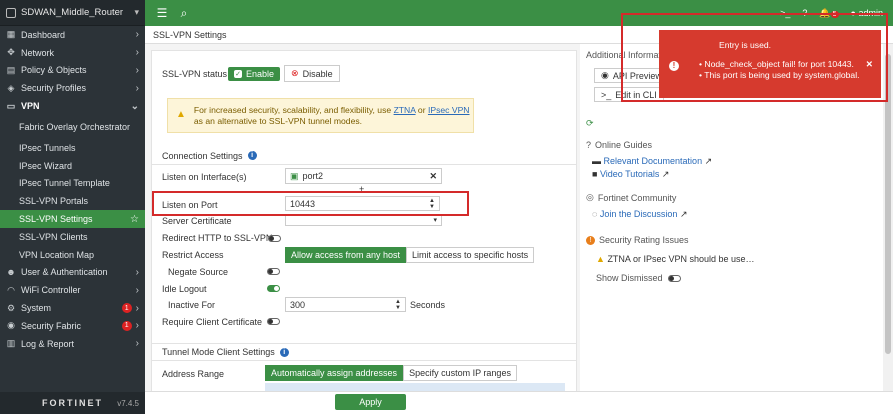 This screenshot has height=414, width=893. What do you see at coordinates (72, 290) in the screenshot?
I see `sidebar-item-wifi: ◠ WiFi Controller ›` at bounding box center [72, 290].